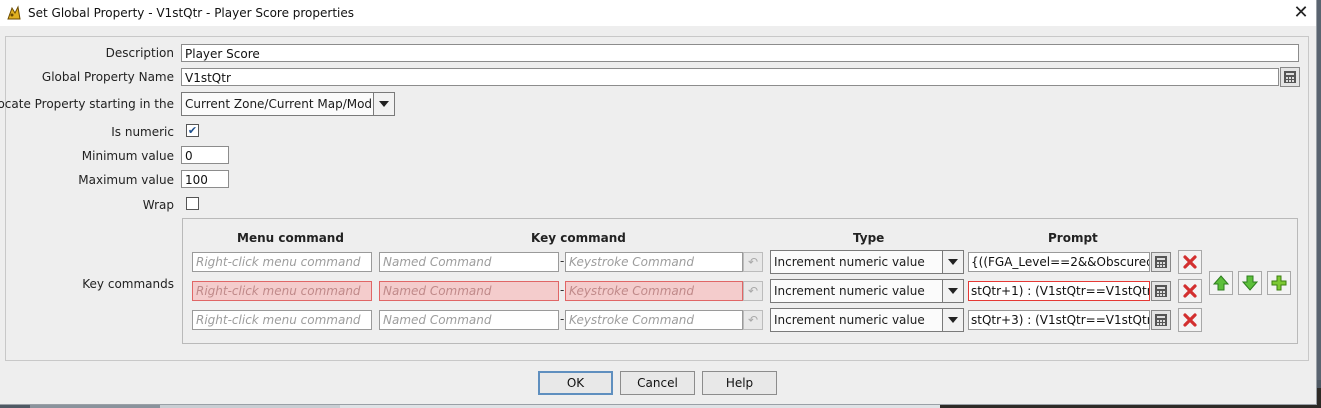  Describe the element at coordinates (575, 383) in the screenshot. I see `ok-button: OK` at that location.